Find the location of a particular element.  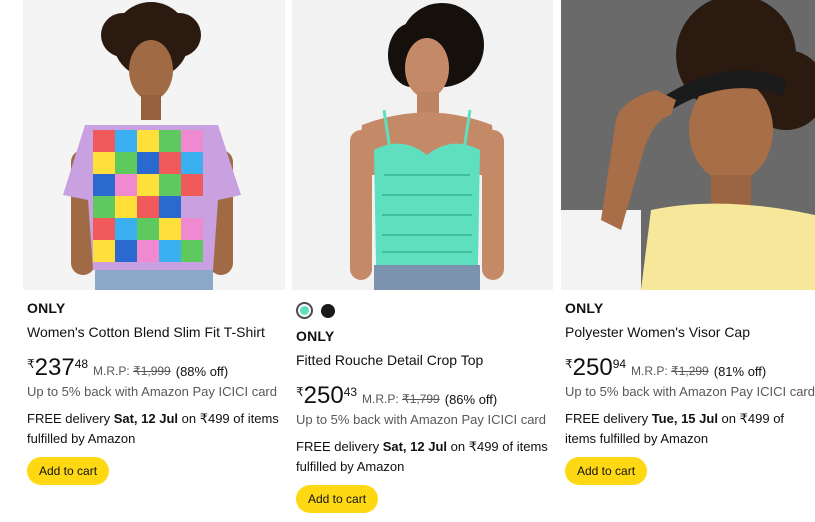

mrp-value: ₹1,799 is located at coordinates (421, 399).